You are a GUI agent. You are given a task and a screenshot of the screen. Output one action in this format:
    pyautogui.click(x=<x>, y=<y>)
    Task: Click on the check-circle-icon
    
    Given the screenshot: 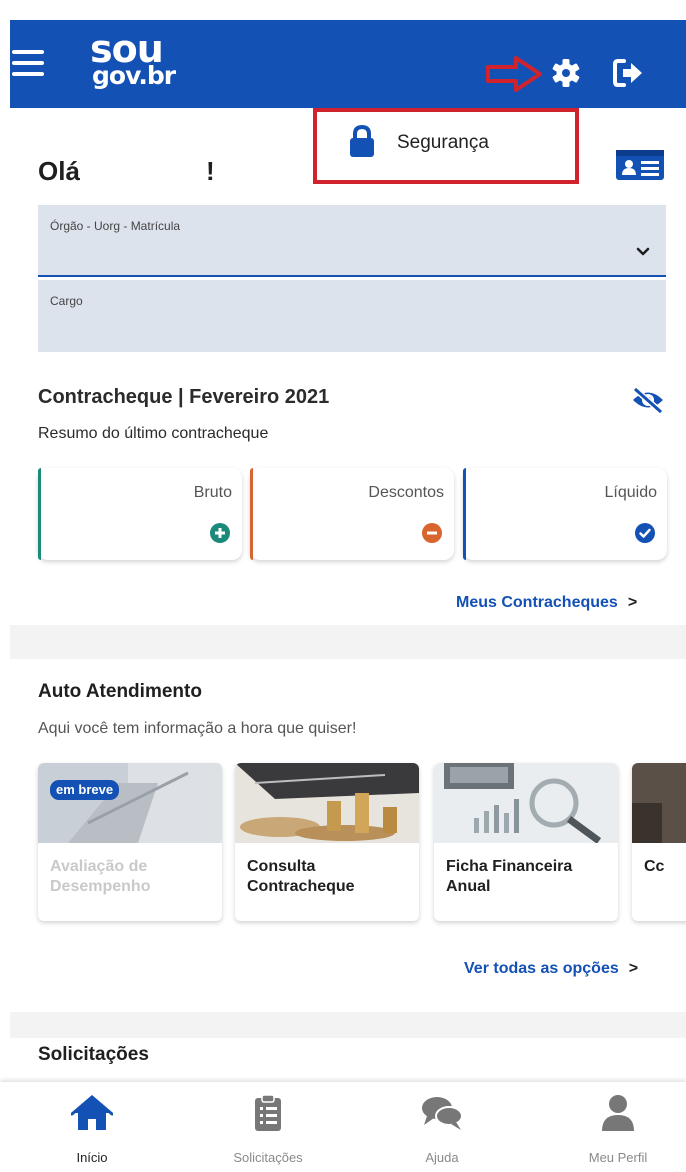 What is the action you would take?
    pyautogui.click(x=645, y=533)
    